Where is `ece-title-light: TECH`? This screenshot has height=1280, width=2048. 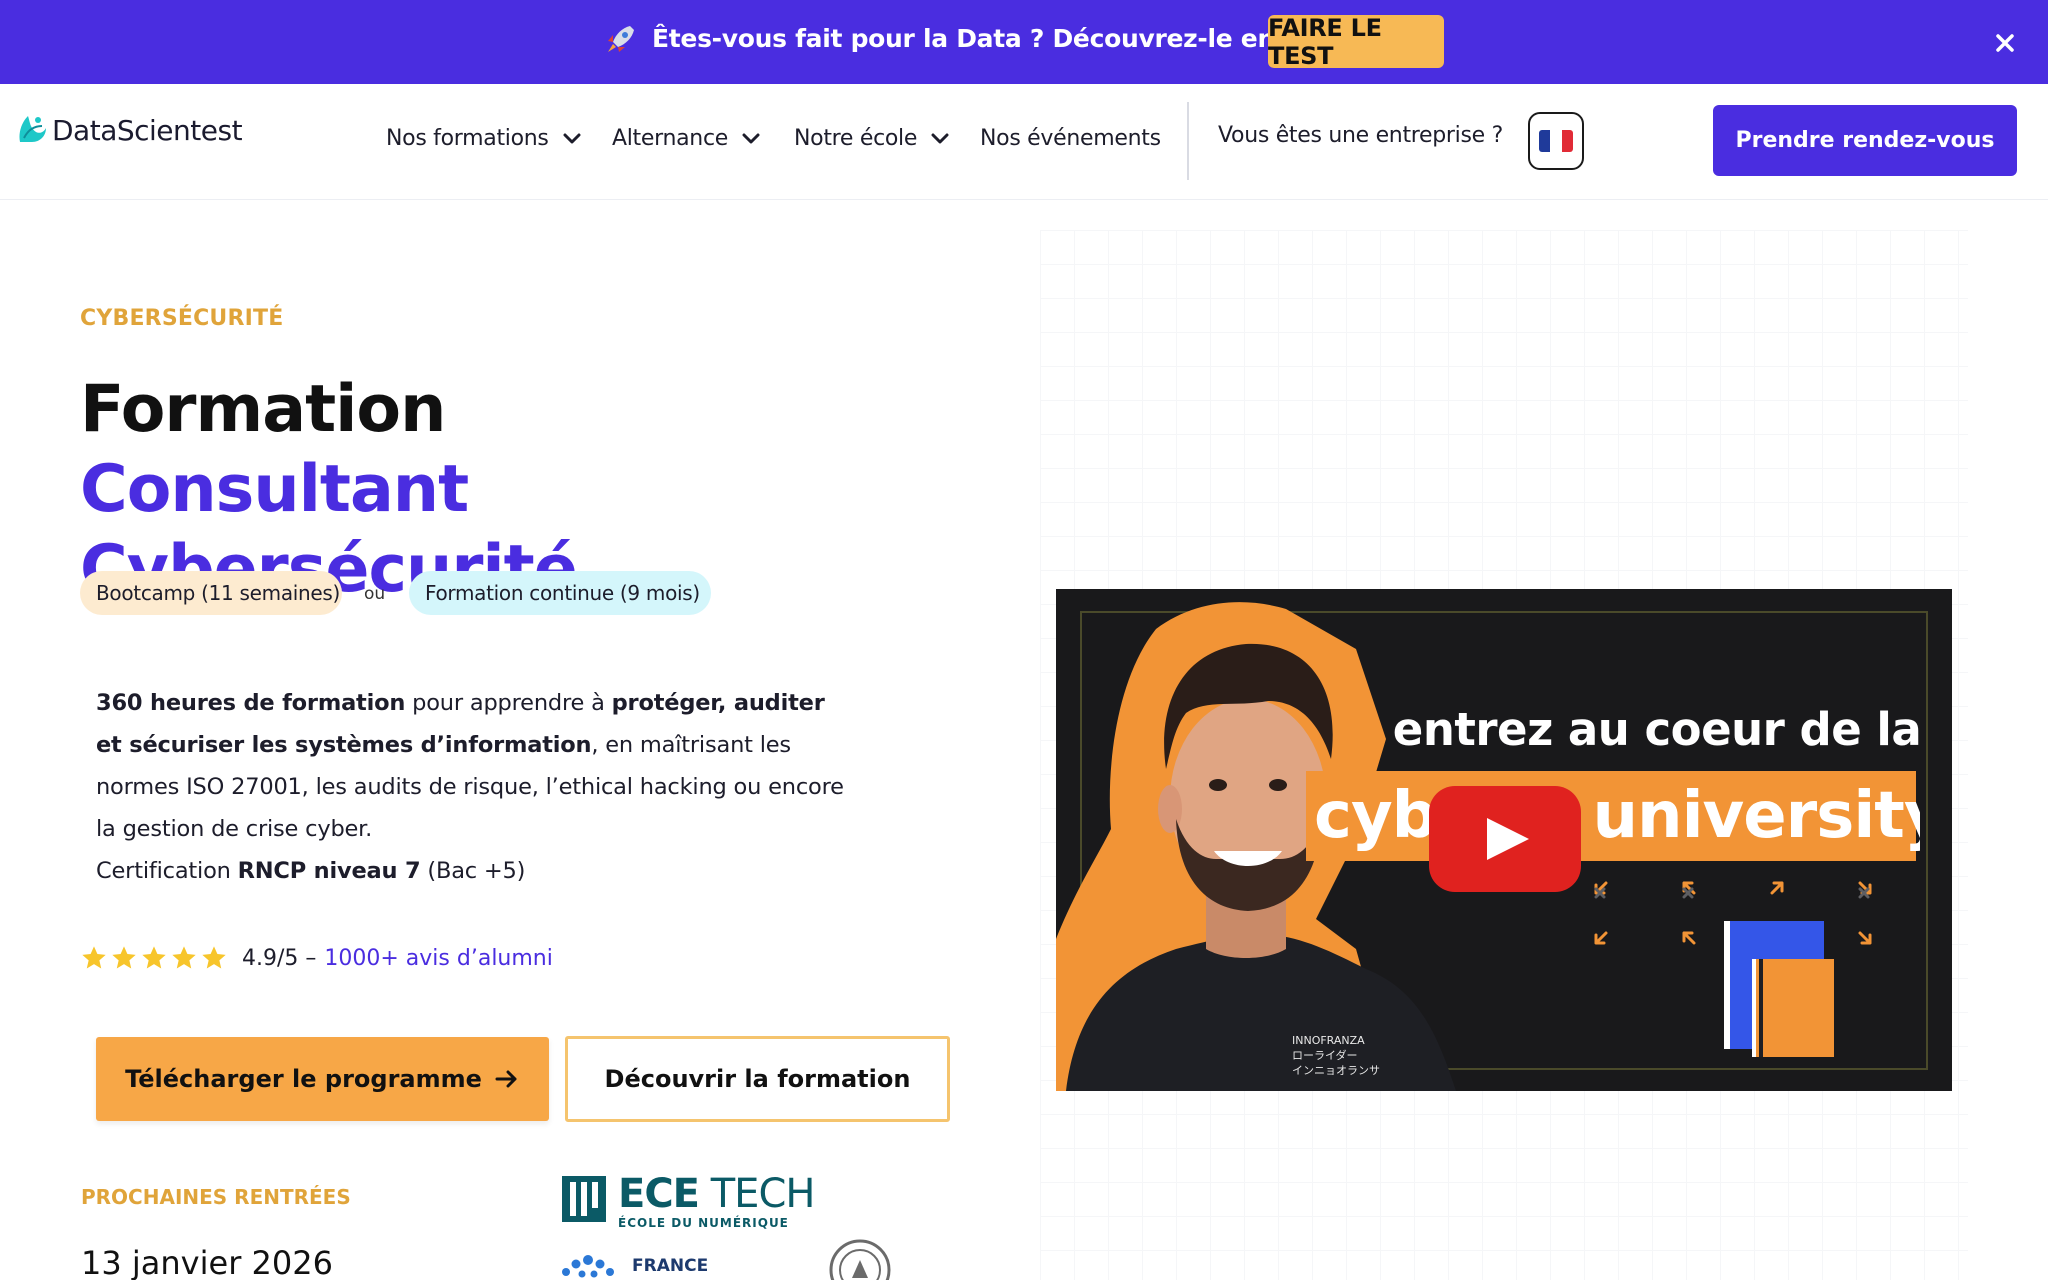 ece-title-light: TECH is located at coordinates (757, 1194).